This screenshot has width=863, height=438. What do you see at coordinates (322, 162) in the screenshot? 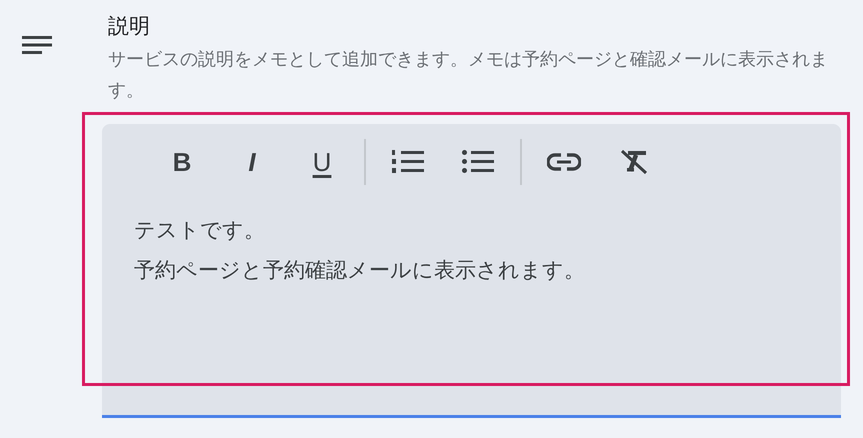
I see `underline-button: U` at bounding box center [322, 162].